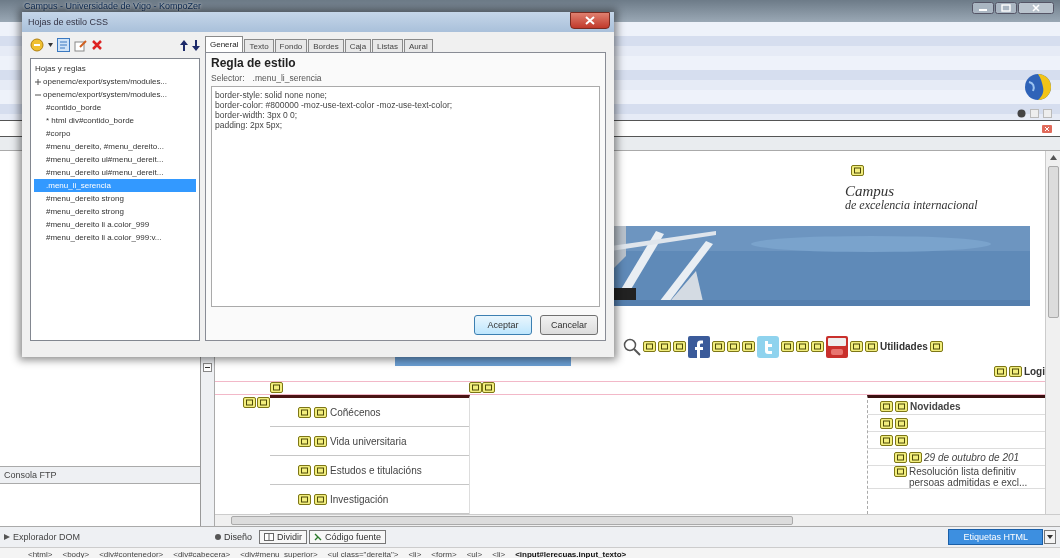 This screenshot has height=558, width=1060. I want to click on tab: Bordes, so click(326, 45).